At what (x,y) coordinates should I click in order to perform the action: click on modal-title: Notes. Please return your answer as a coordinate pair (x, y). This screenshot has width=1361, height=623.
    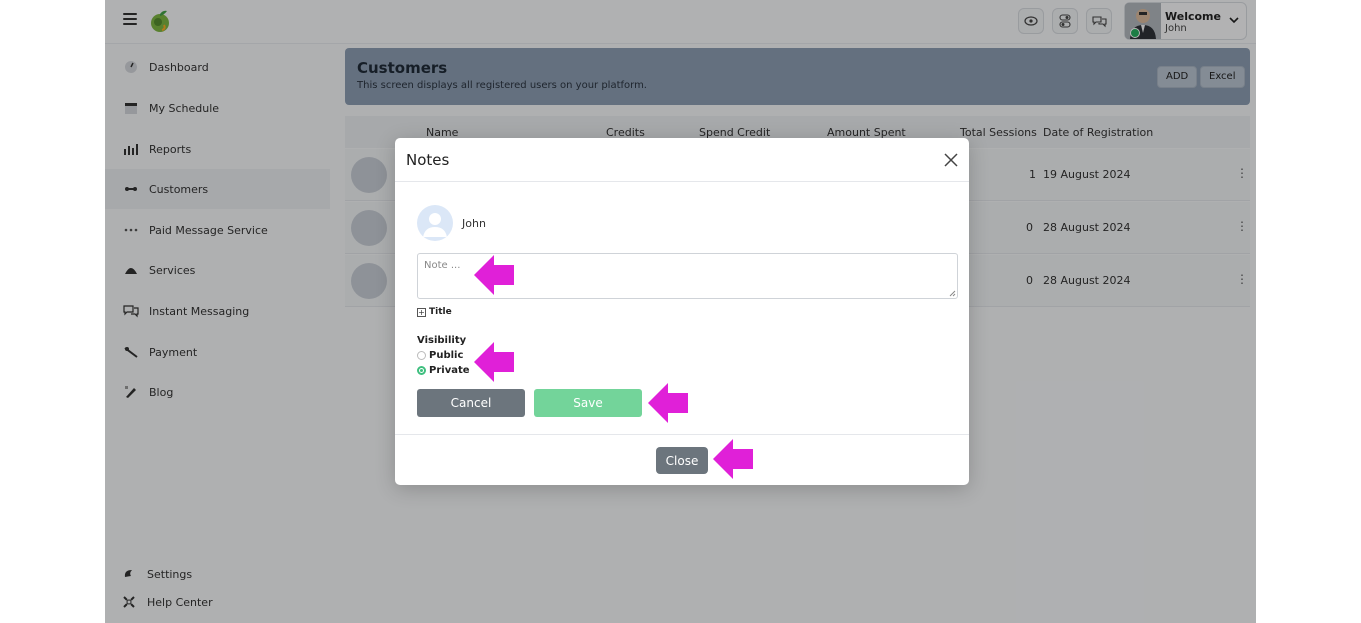
    Looking at the image, I should click on (428, 160).